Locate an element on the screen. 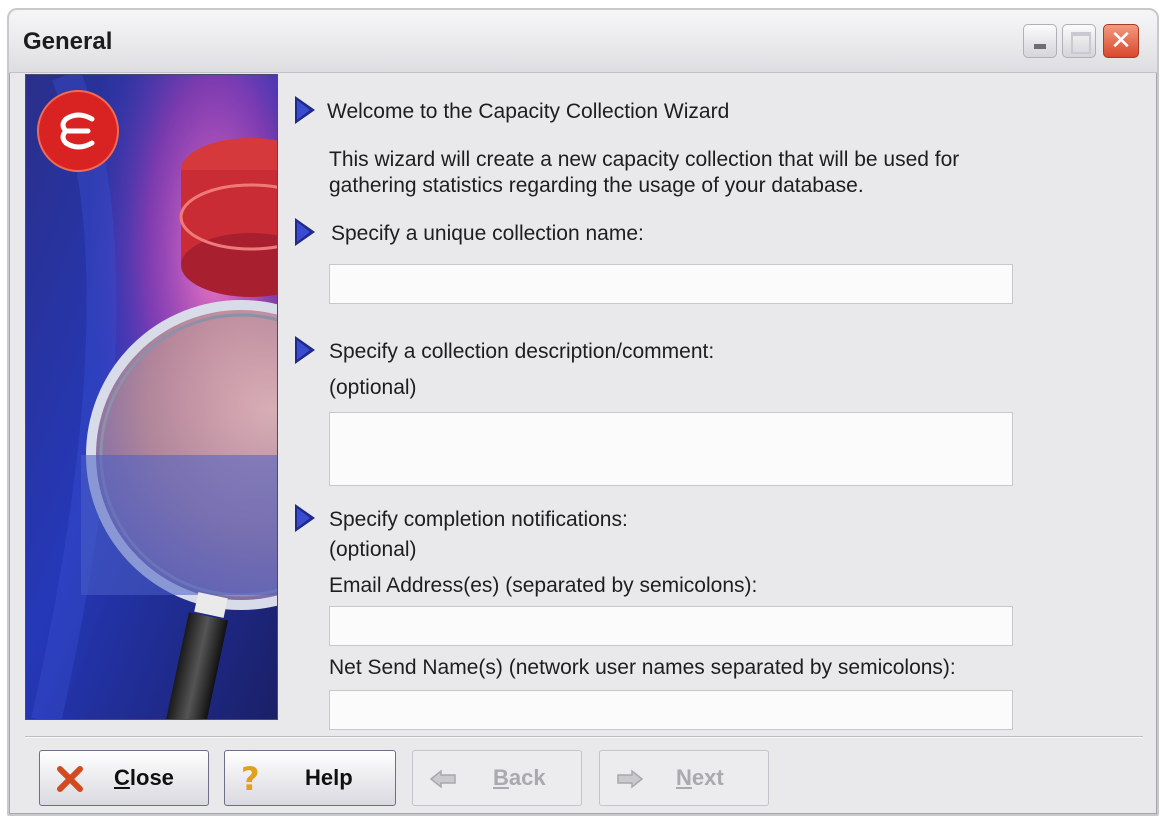  netsend-input is located at coordinates (671, 710).